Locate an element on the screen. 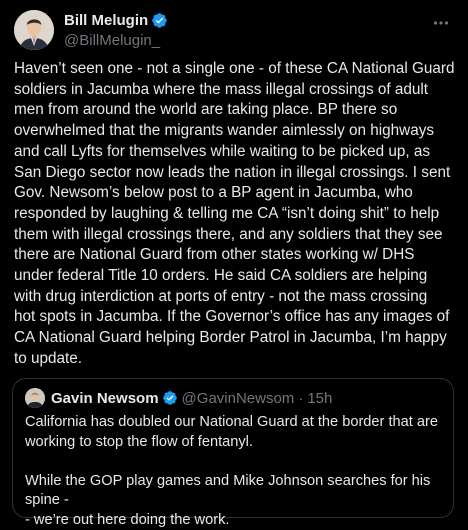 The width and height of the screenshot is (468, 530). author-avatar is located at coordinates (34, 30).